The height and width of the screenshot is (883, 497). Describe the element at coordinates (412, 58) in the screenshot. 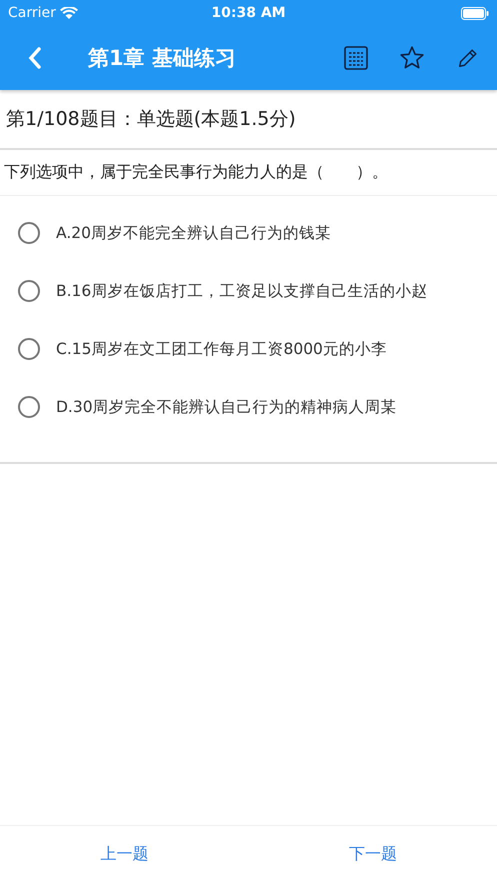

I see `star-icon` at that location.